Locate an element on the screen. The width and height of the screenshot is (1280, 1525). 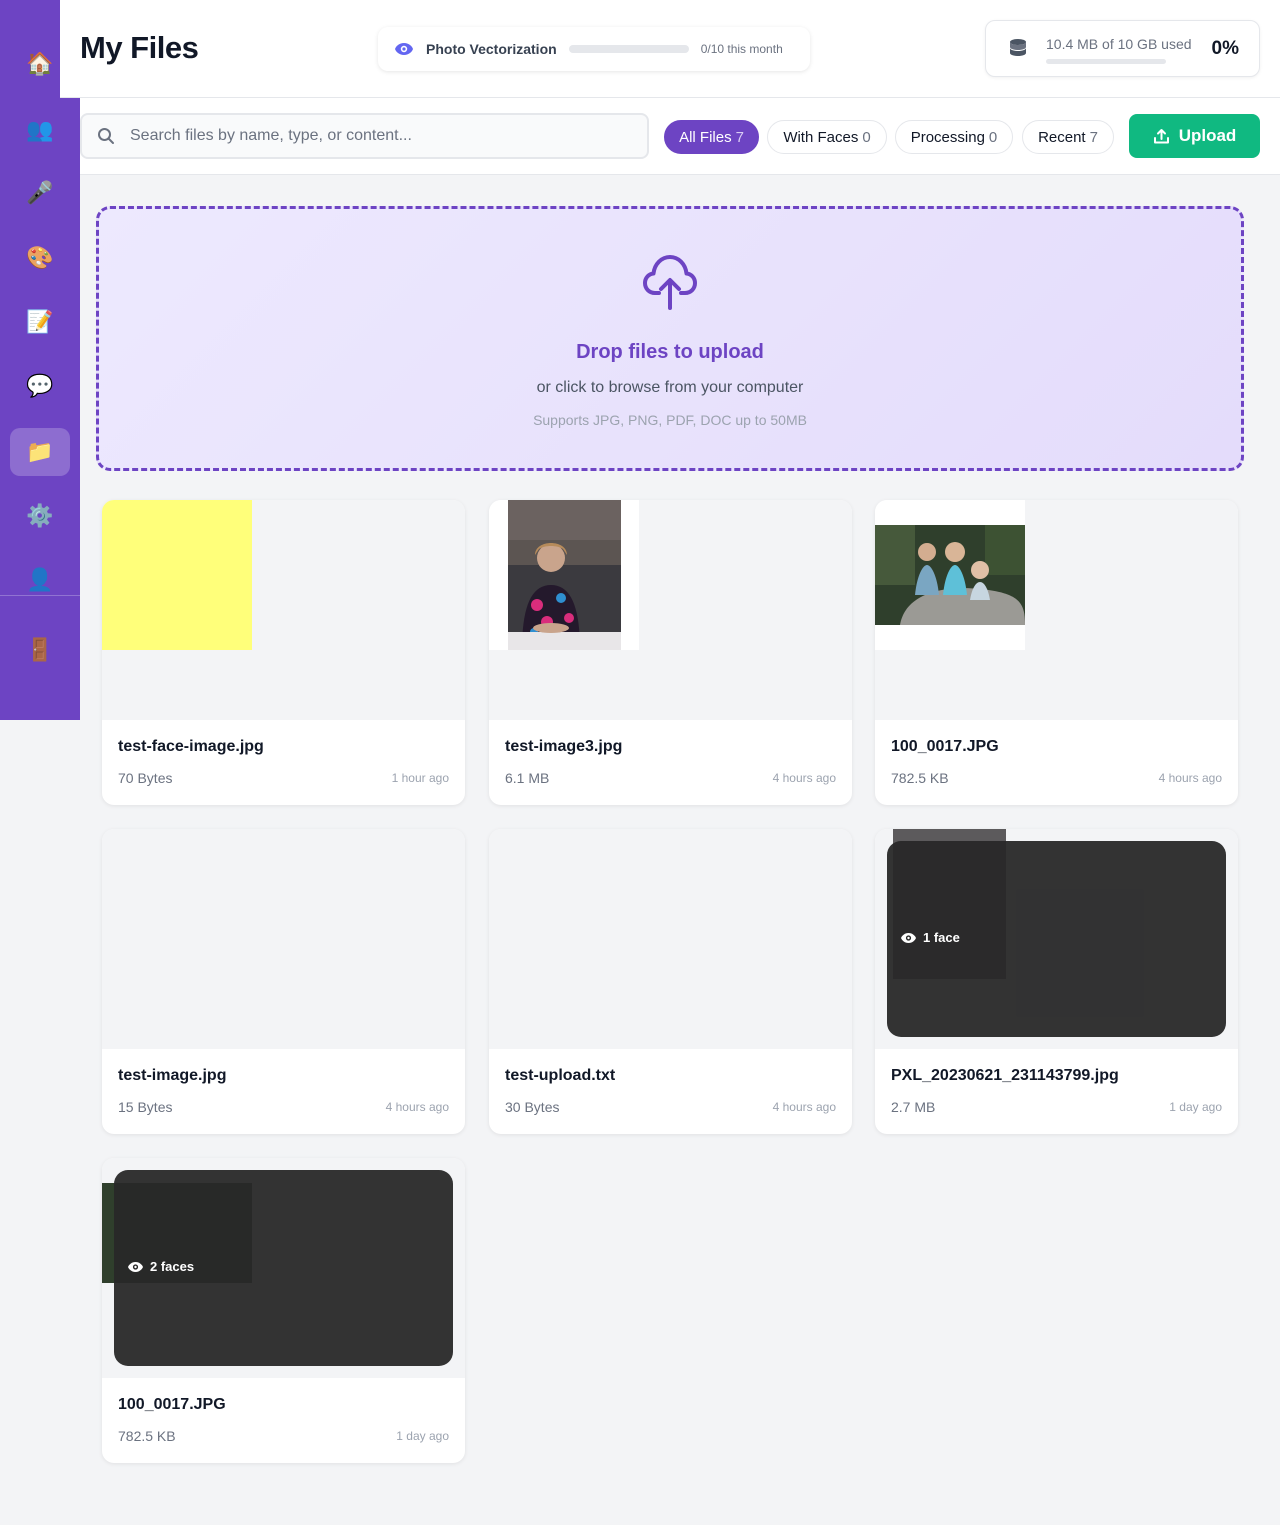
filter-with-faces: With Faces 0 is located at coordinates (827, 137).